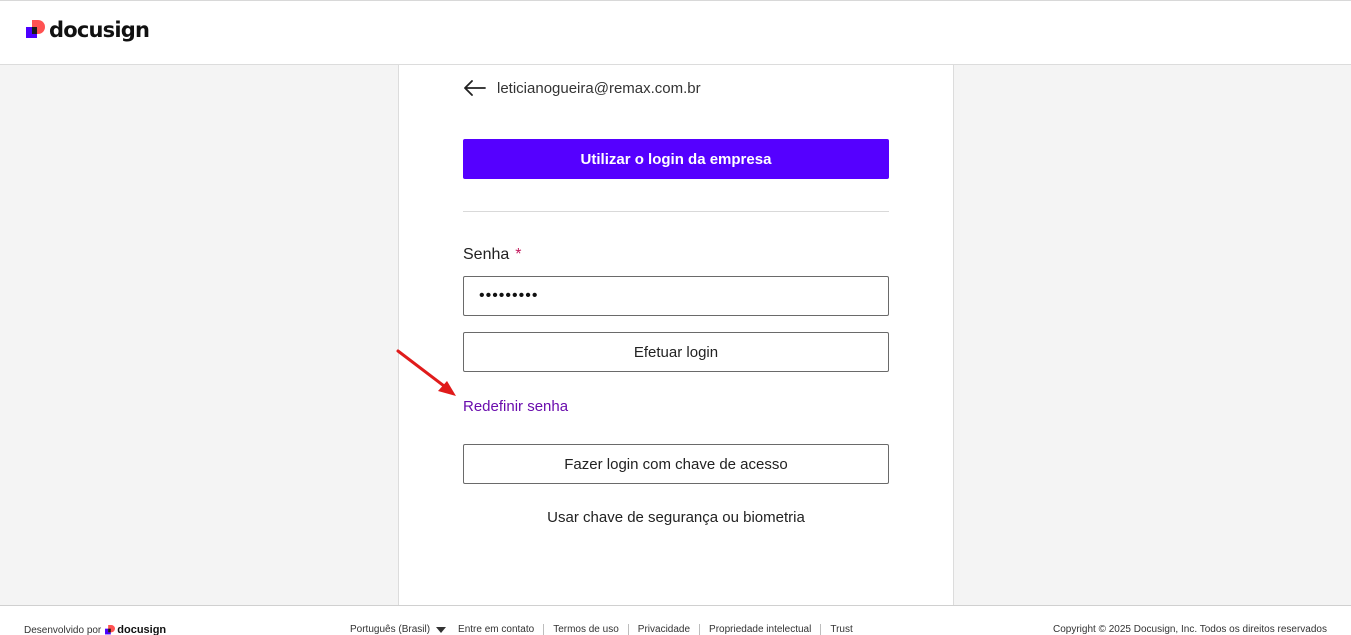 The height and width of the screenshot is (635, 1351). What do you see at coordinates (390, 629) in the screenshot?
I see `language-value: Português (Brasil)` at bounding box center [390, 629].